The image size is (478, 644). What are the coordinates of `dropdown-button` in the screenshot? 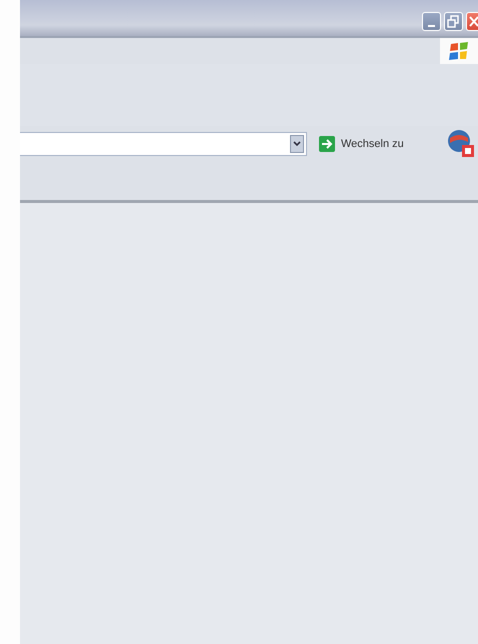 It's located at (297, 144).